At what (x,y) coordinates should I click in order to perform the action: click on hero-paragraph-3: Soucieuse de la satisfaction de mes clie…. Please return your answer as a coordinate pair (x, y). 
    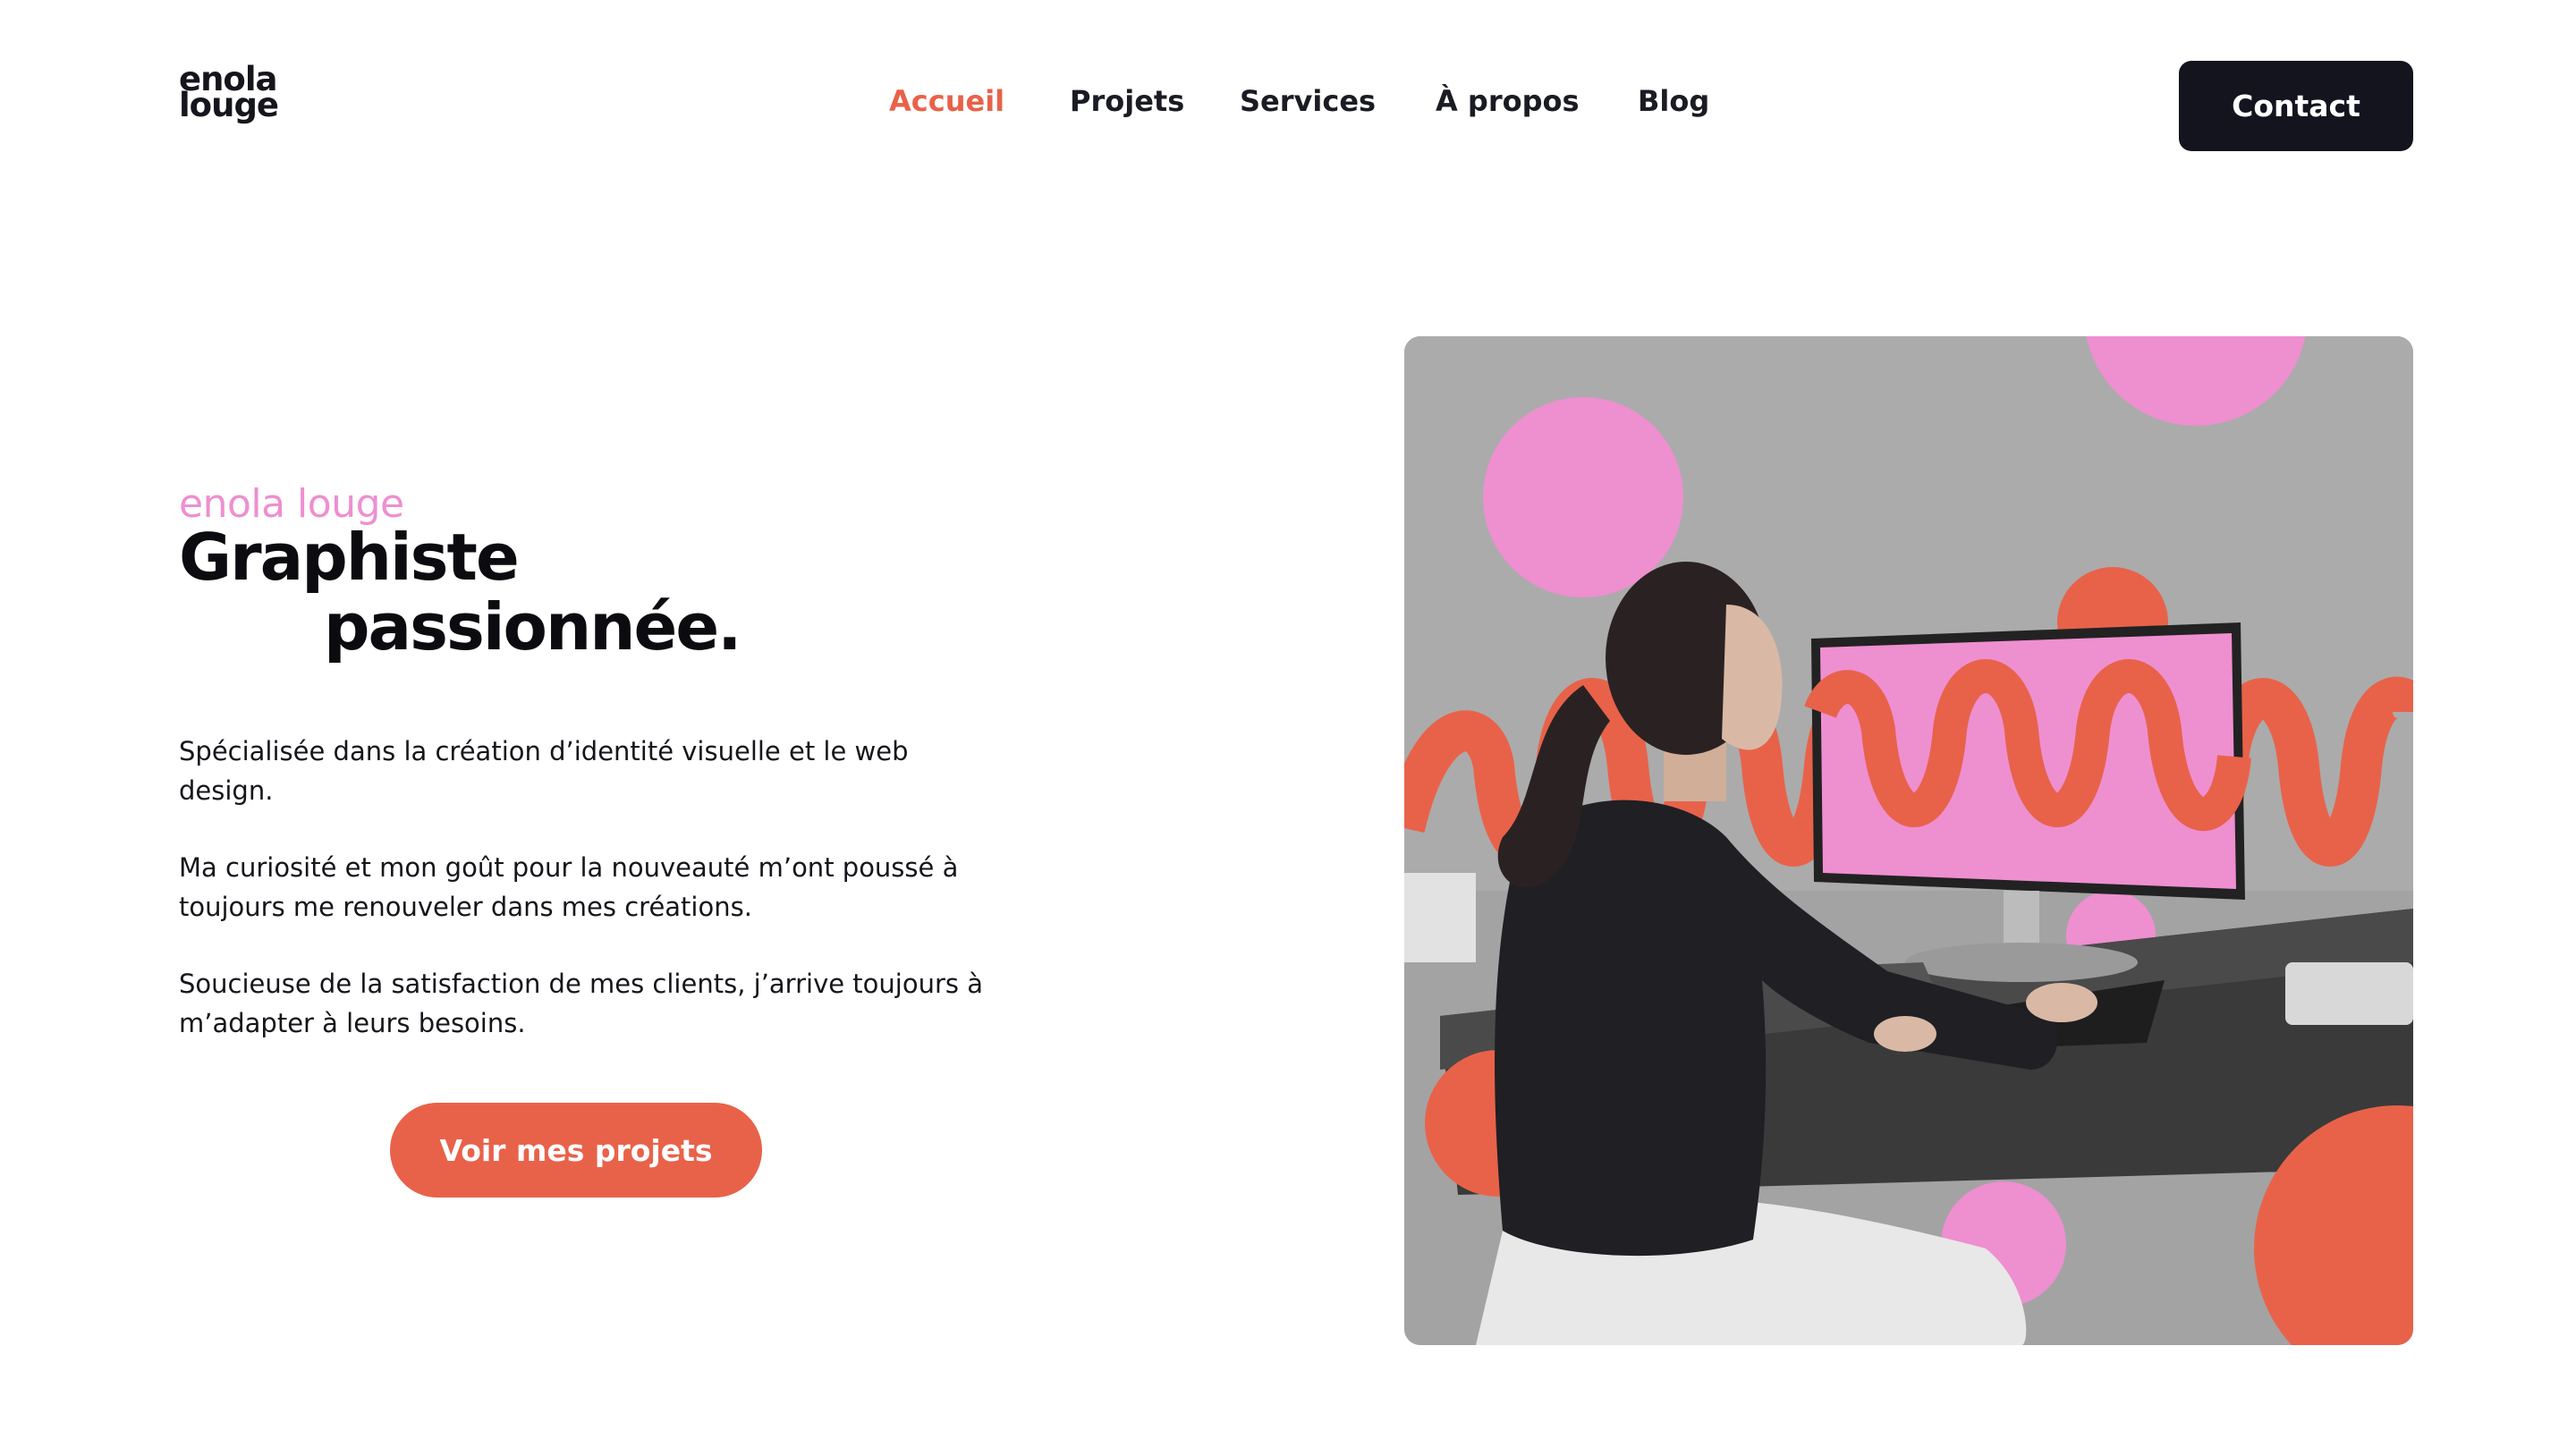
    Looking at the image, I should click on (581, 1003).